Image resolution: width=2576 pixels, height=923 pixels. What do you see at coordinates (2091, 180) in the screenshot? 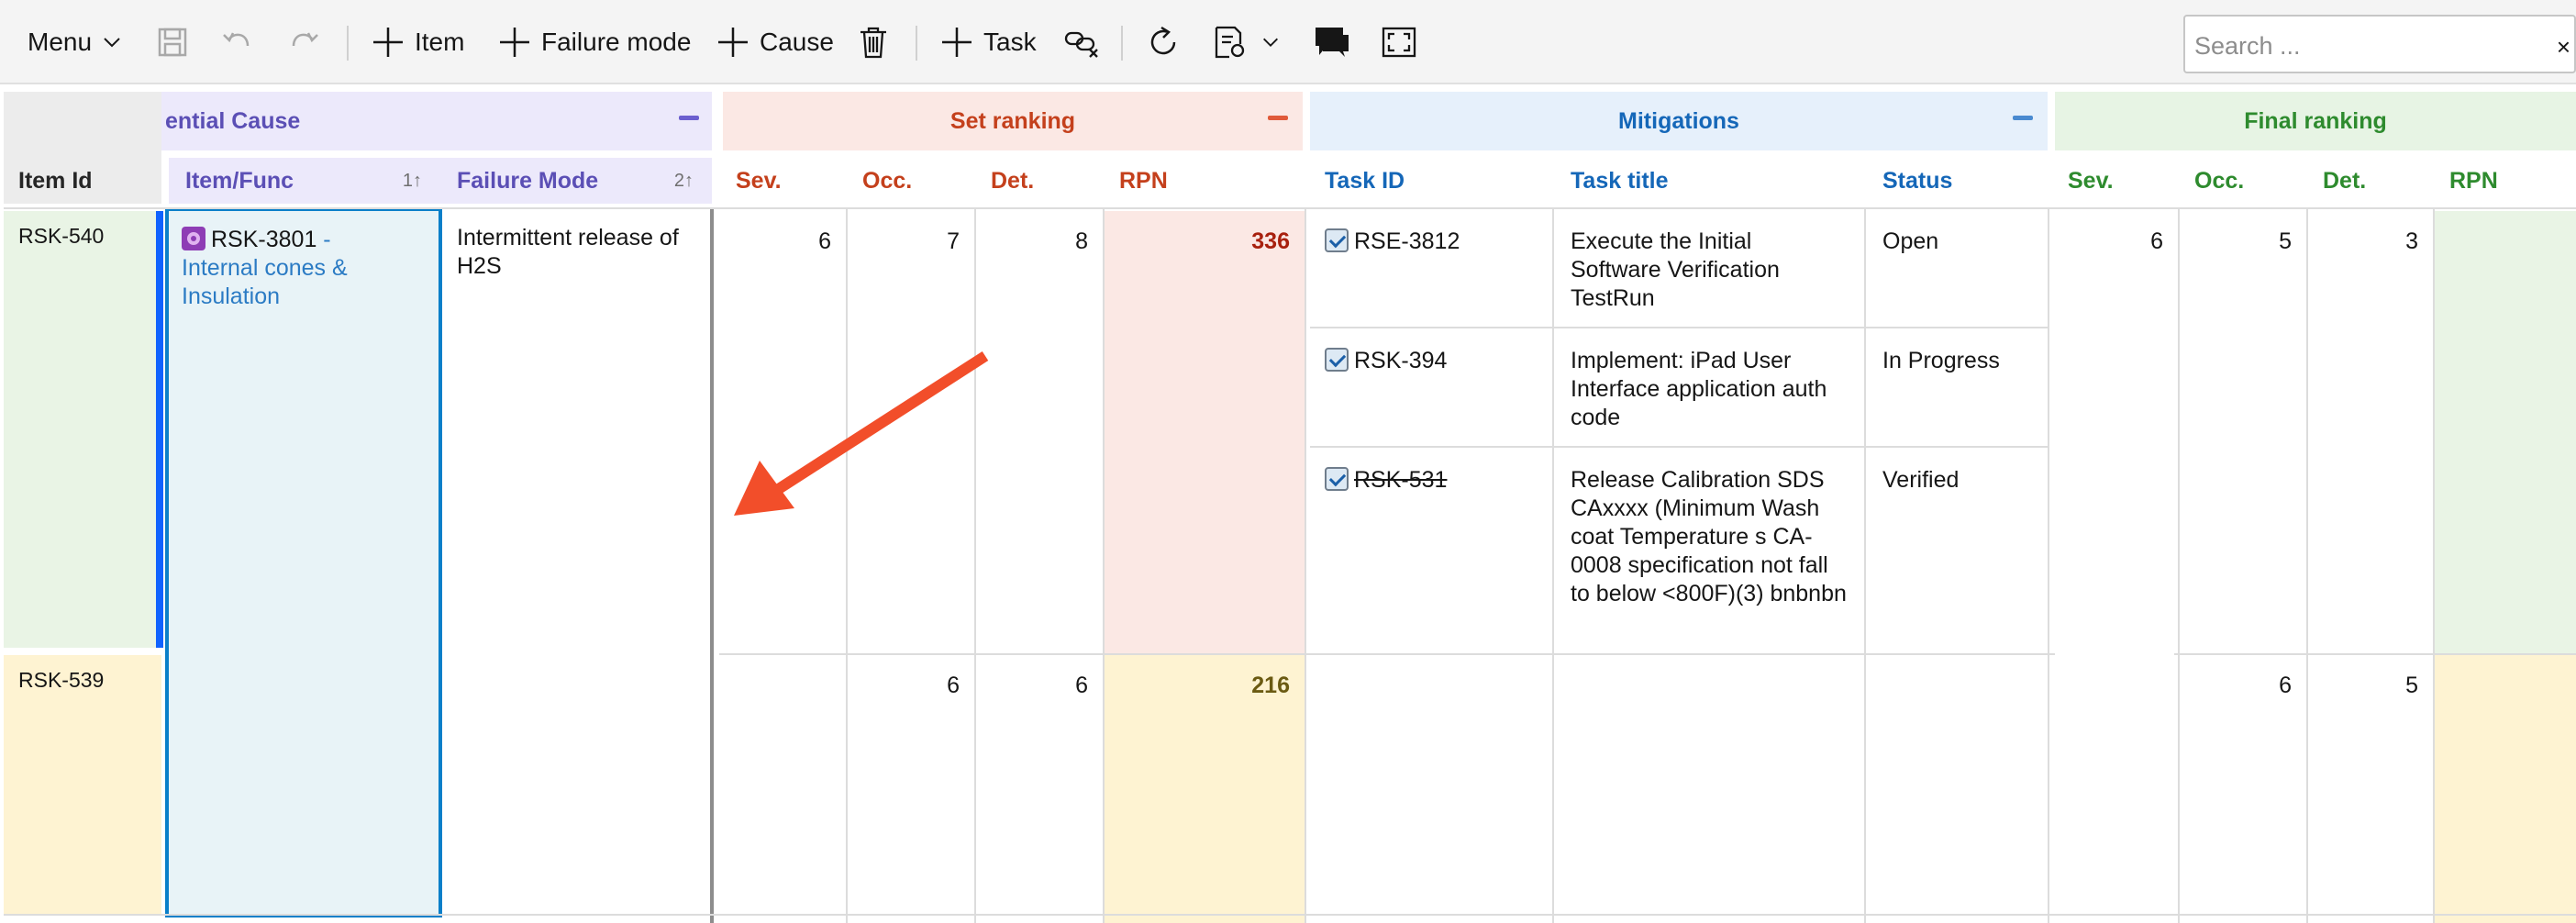
I see `column-header-label: Sev.` at bounding box center [2091, 180].